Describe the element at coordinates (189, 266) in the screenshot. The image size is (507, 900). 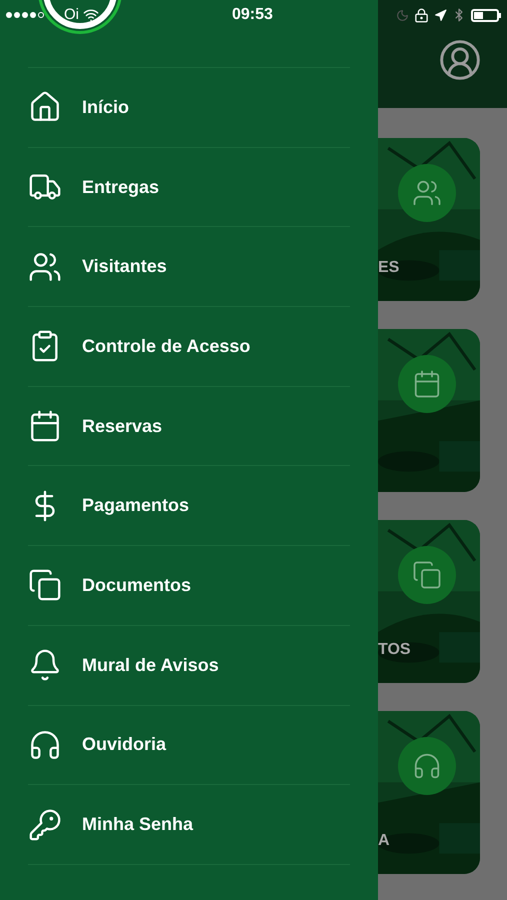
I see `menu-item: Visitantes` at that location.